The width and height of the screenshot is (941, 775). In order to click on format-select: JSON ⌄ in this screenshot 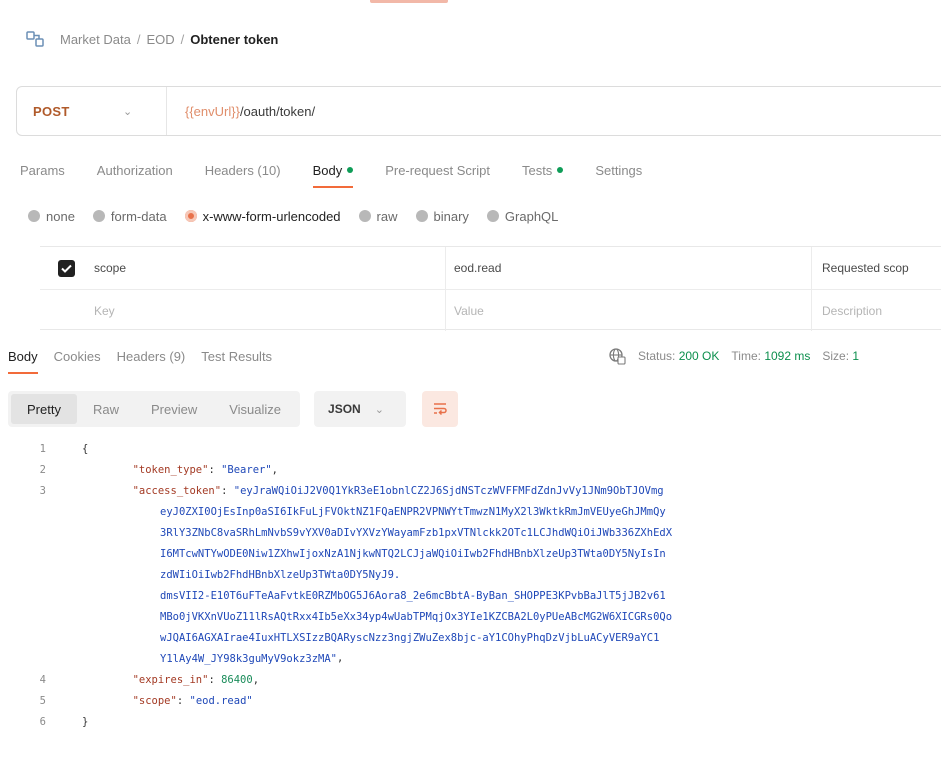, I will do `click(360, 409)`.